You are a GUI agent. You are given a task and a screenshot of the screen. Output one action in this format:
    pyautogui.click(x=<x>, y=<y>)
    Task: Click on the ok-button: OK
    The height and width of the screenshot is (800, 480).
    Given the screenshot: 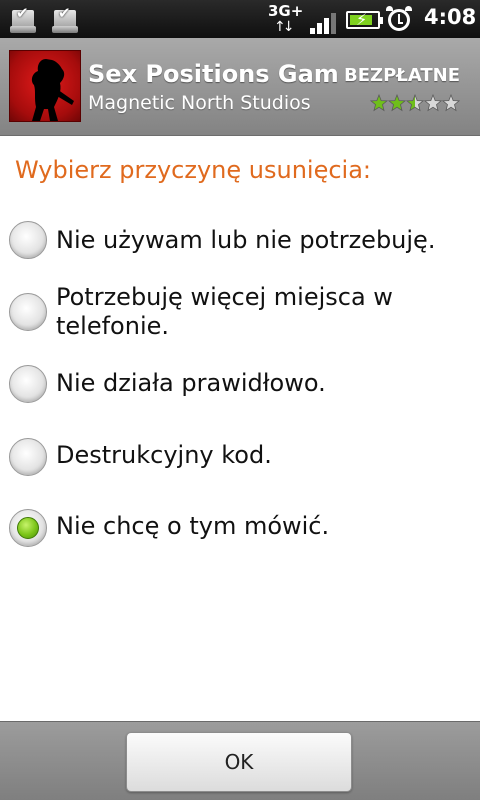 What is the action you would take?
    pyautogui.click(x=239, y=762)
    